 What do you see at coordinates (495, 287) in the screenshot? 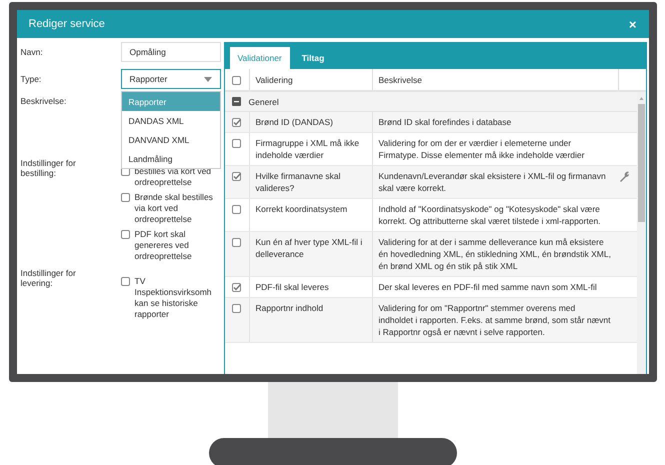
I see `table-cell: Der skal leveres en PDF-fil med samme navn som XML-fil` at bounding box center [495, 287].